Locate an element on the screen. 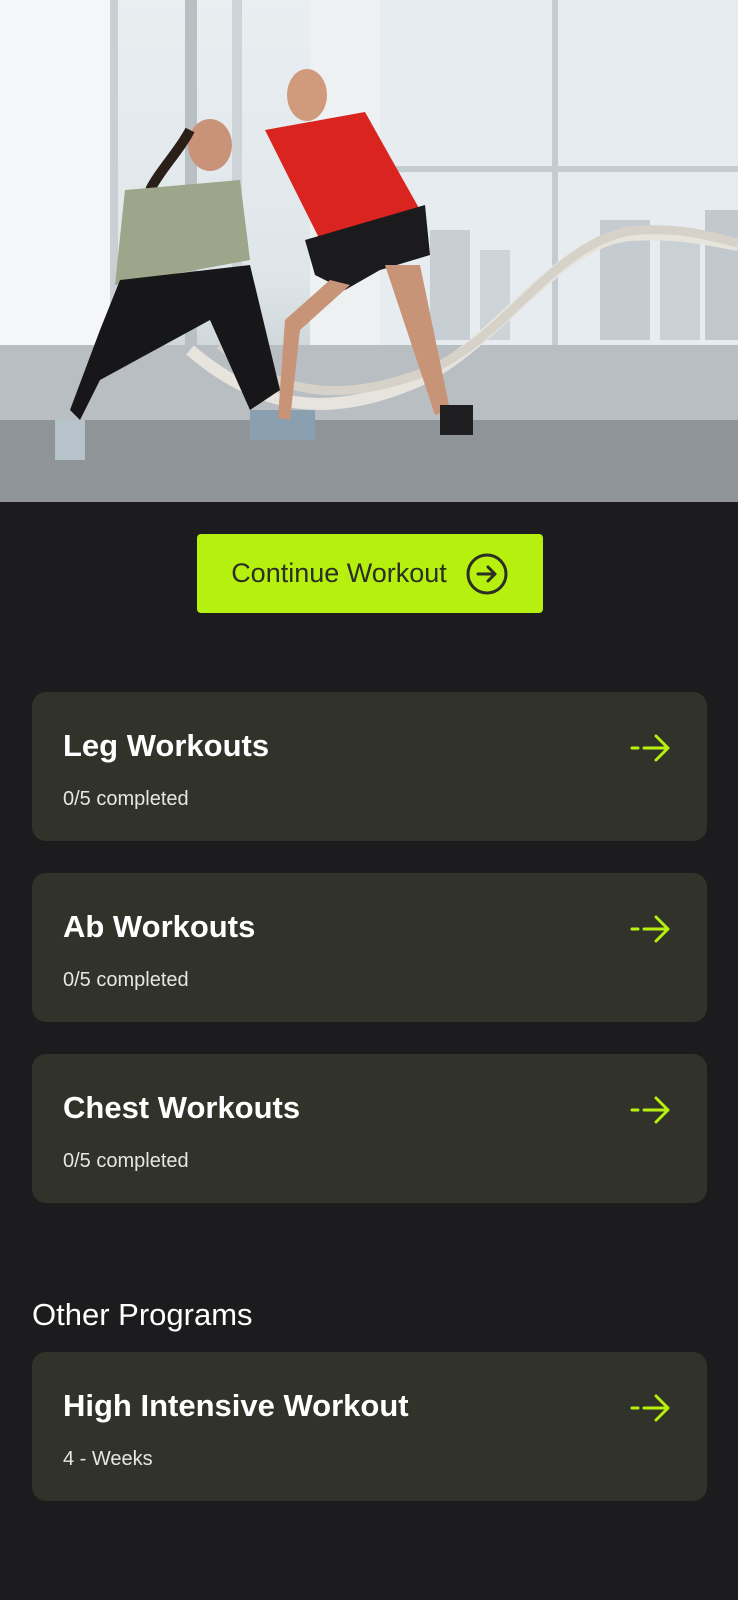  program-card-title: High Intensive Workout is located at coordinates (236, 1405).